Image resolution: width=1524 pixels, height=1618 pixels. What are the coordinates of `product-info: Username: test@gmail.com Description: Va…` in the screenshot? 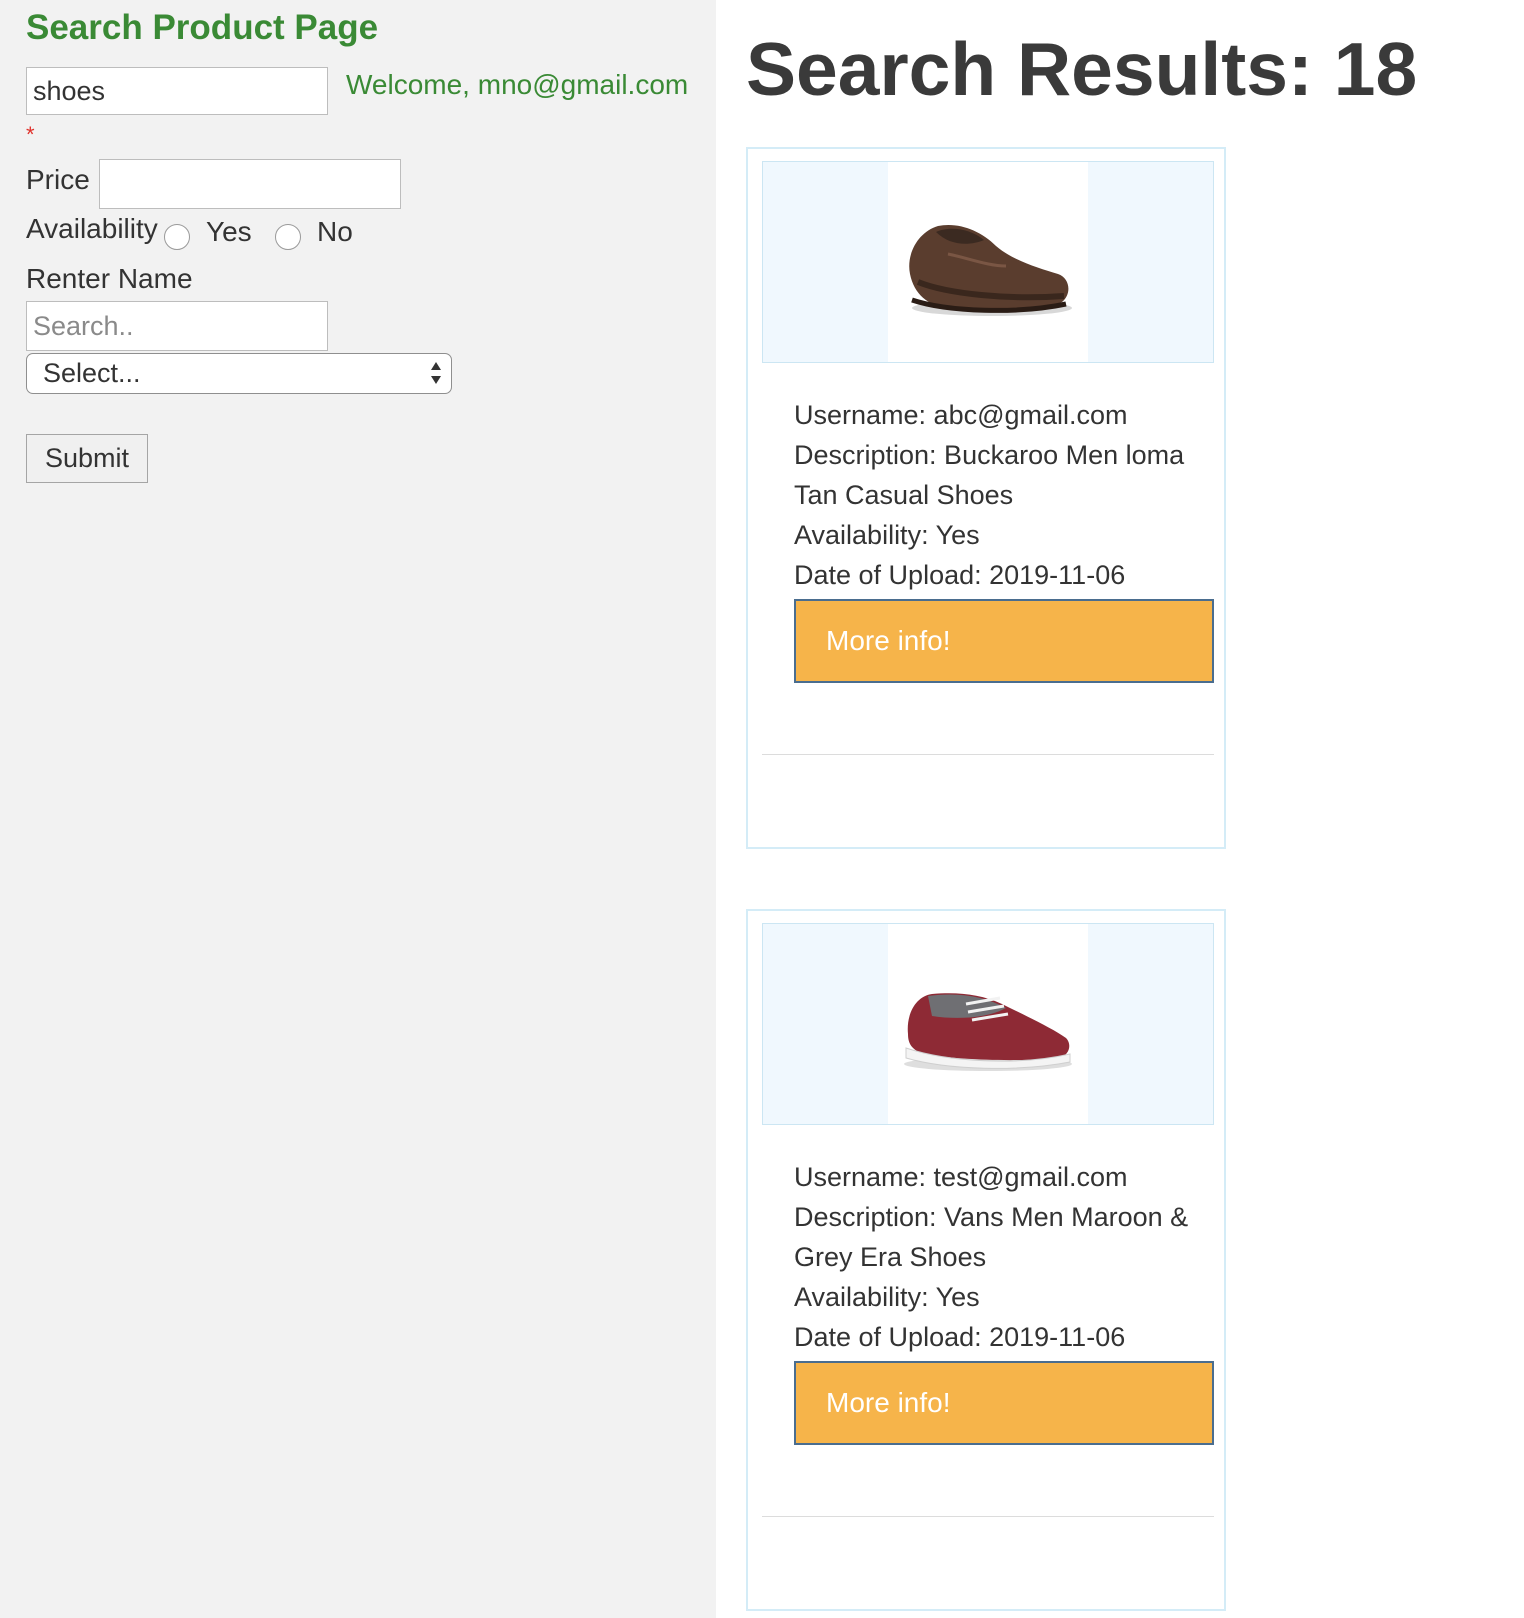 It's located at (1004, 1257).